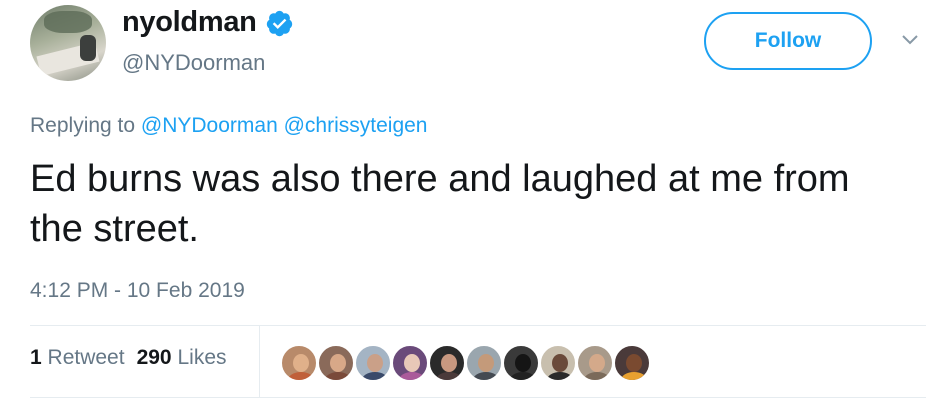 The width and height of the screenshot is (948, 400). I want to click on verified-badge-icon, so click(279, 23).